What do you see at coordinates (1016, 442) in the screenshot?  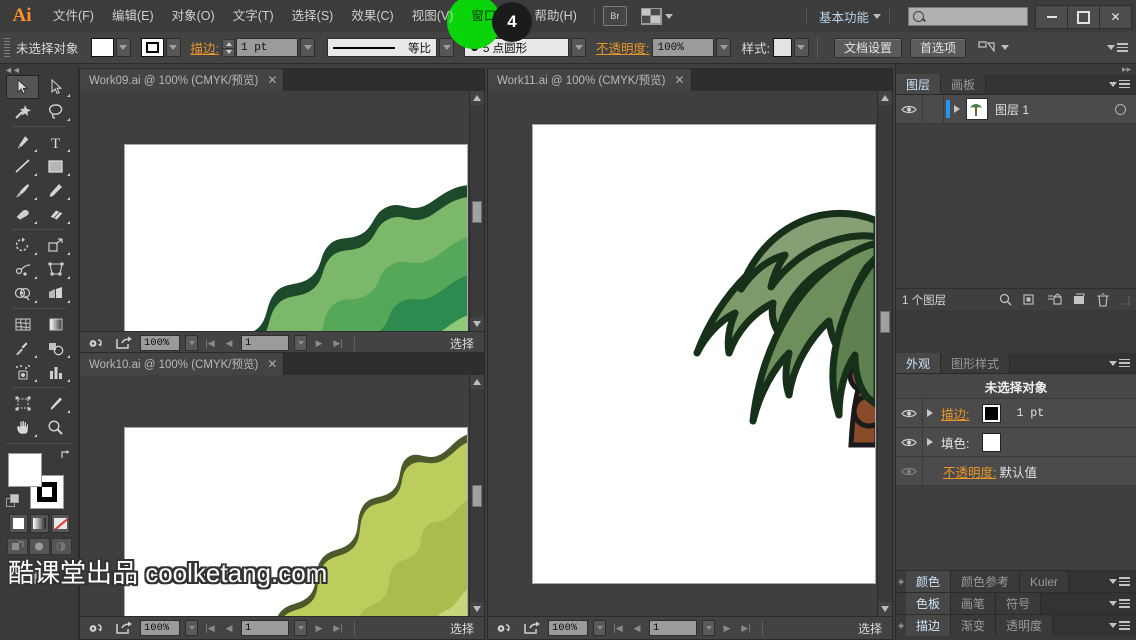 I see `appearance-row-fill: 填色:` at bounding box center [1016, 442].